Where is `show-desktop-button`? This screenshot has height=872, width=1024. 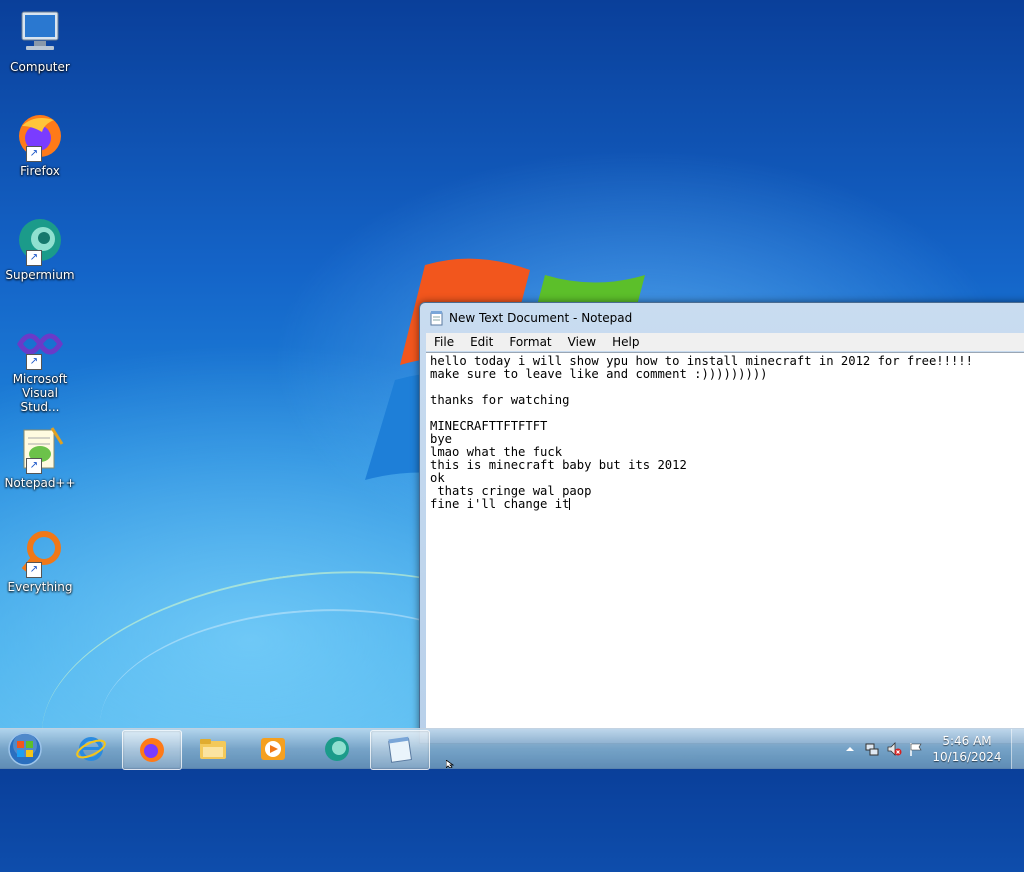
show-desktop-button is located at coordinates (1017, 749).